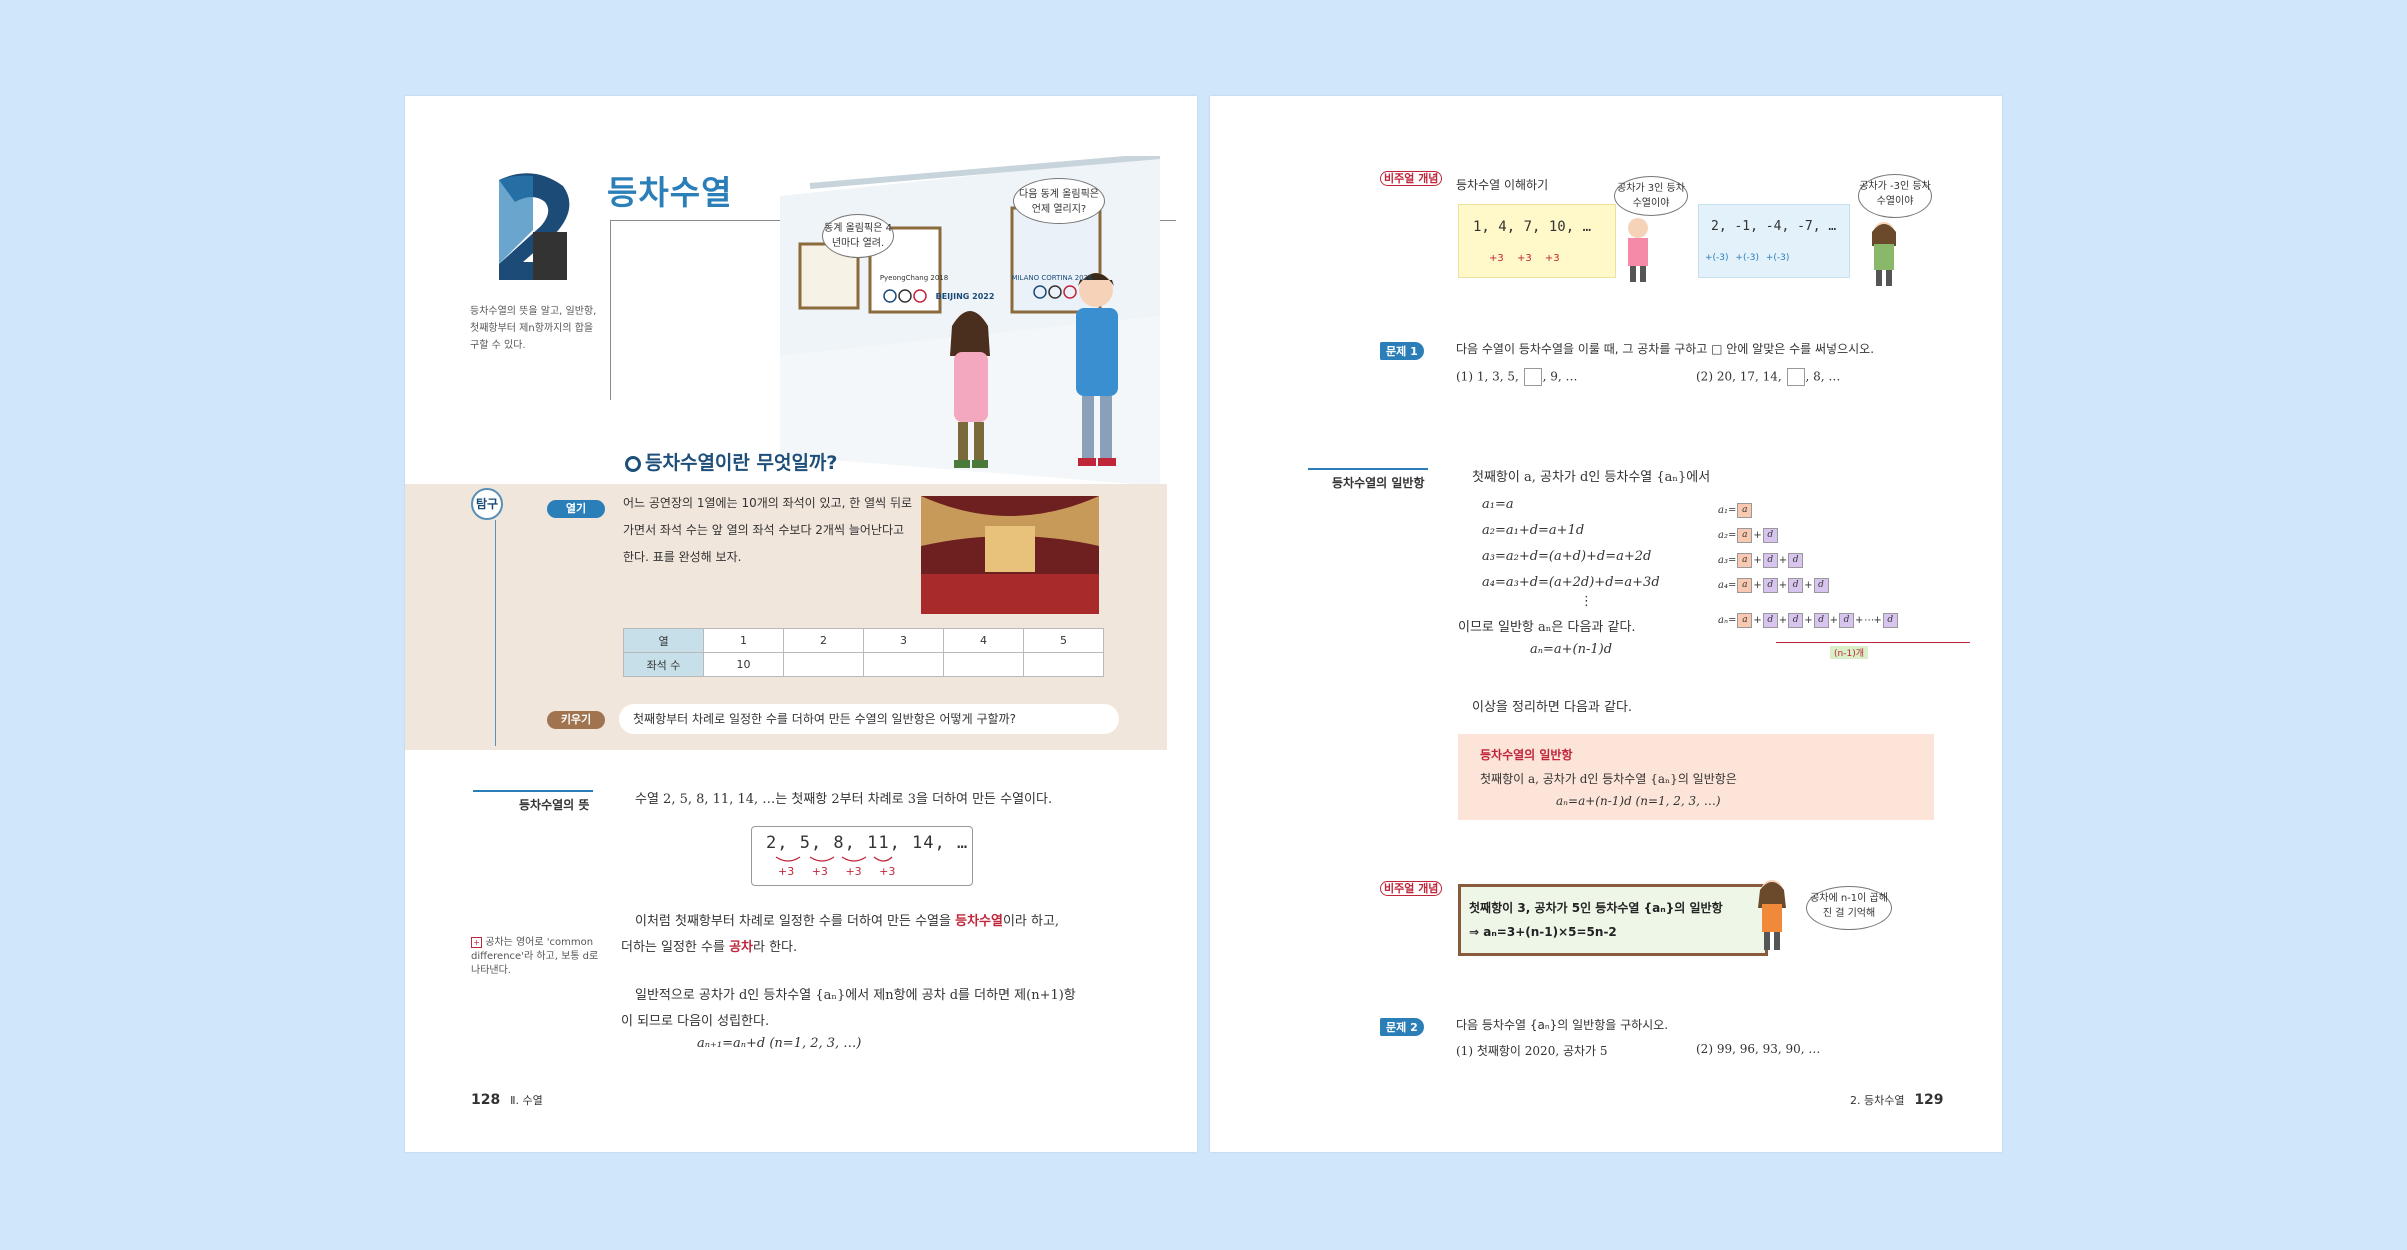  I want to click on table-cell: 10, so click(743, 664).